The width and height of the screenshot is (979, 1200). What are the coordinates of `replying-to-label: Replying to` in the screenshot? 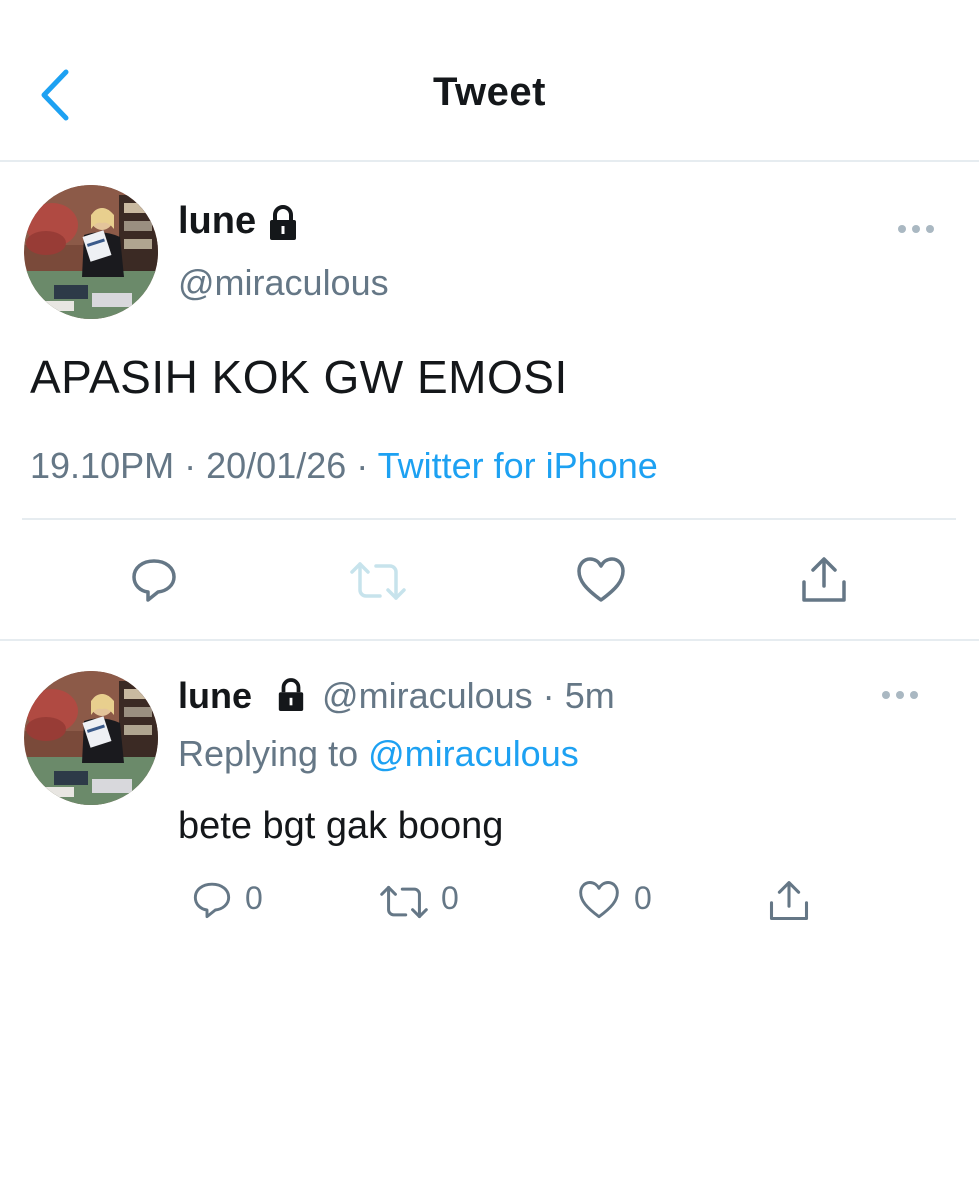 It's located at (268, 753).